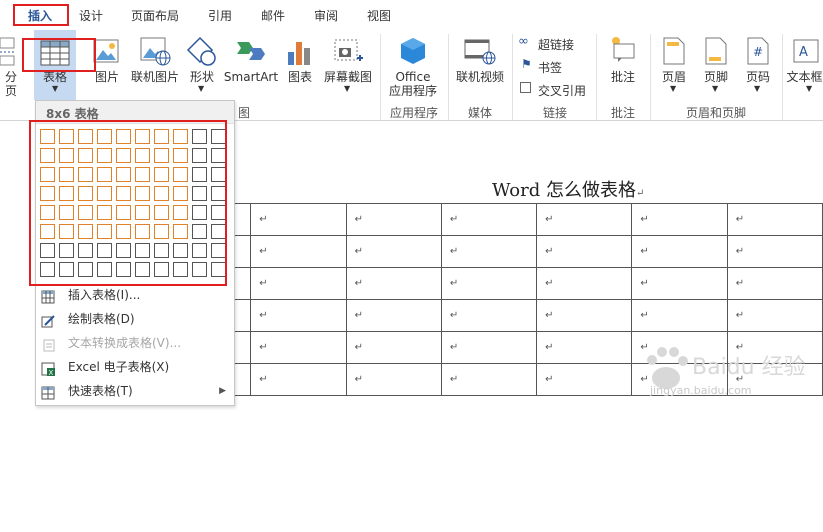 Image resolution: width=823 pixels, height=532 pixels. Describe the element at coordinates (155, 51) in the screenshot. I see `online-picture-icon` at that location.